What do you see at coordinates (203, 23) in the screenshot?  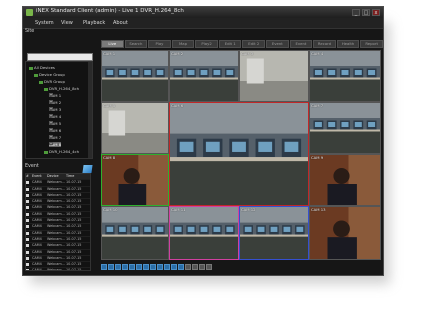 I see `menu-bar: System View Playback About` at bounding box center [203, 23].